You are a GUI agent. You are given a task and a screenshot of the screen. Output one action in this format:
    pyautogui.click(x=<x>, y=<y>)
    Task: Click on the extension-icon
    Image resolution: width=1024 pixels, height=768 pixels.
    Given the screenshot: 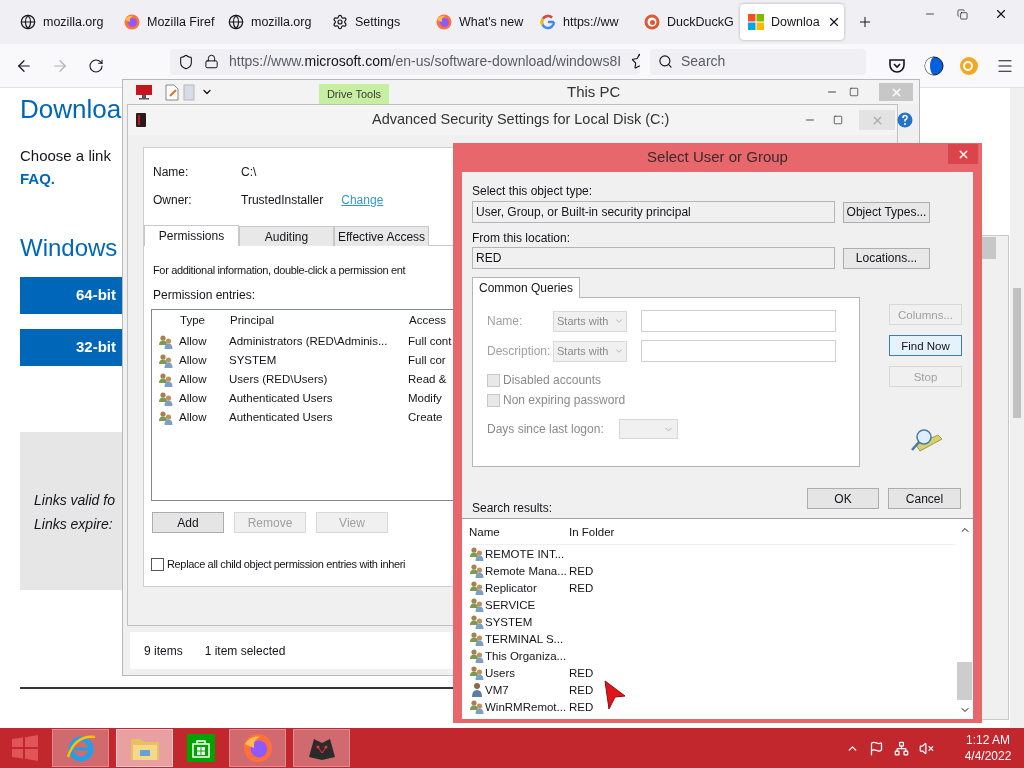 What is the action you would take?
    pyautogui.click(x=969, y=65)
    